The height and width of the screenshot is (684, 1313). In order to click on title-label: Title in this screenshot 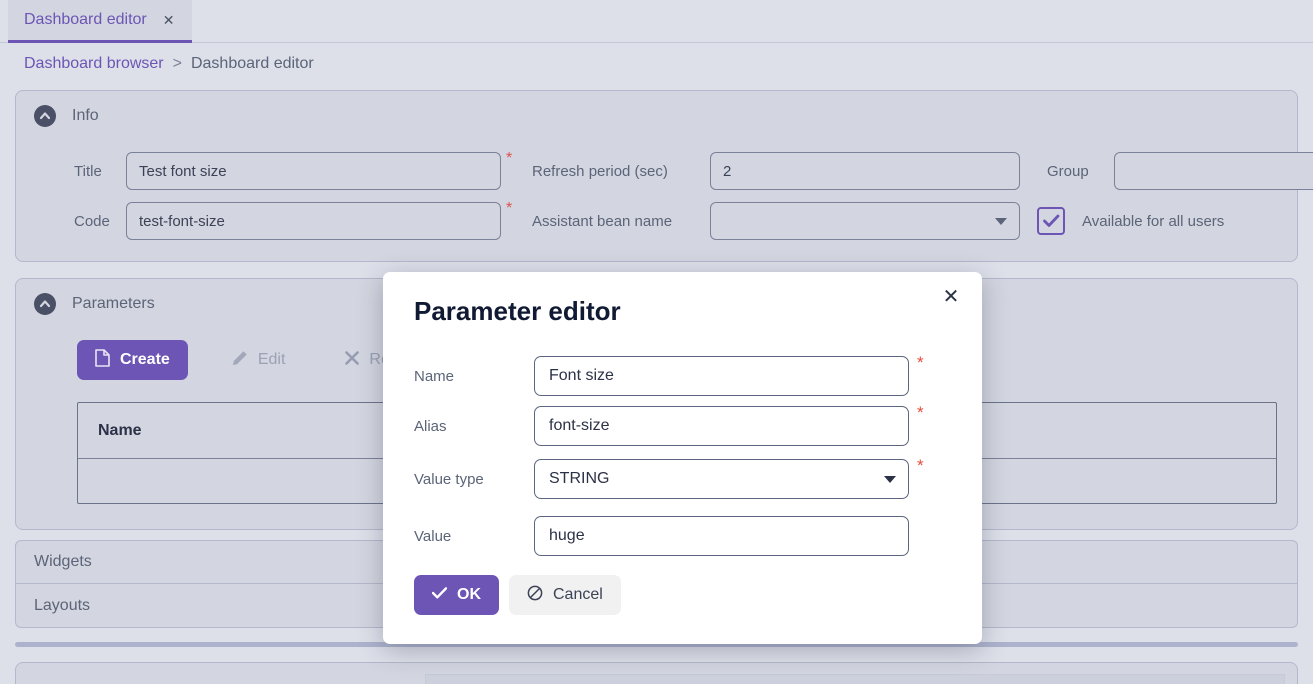, I will do `click(88, 171)`.